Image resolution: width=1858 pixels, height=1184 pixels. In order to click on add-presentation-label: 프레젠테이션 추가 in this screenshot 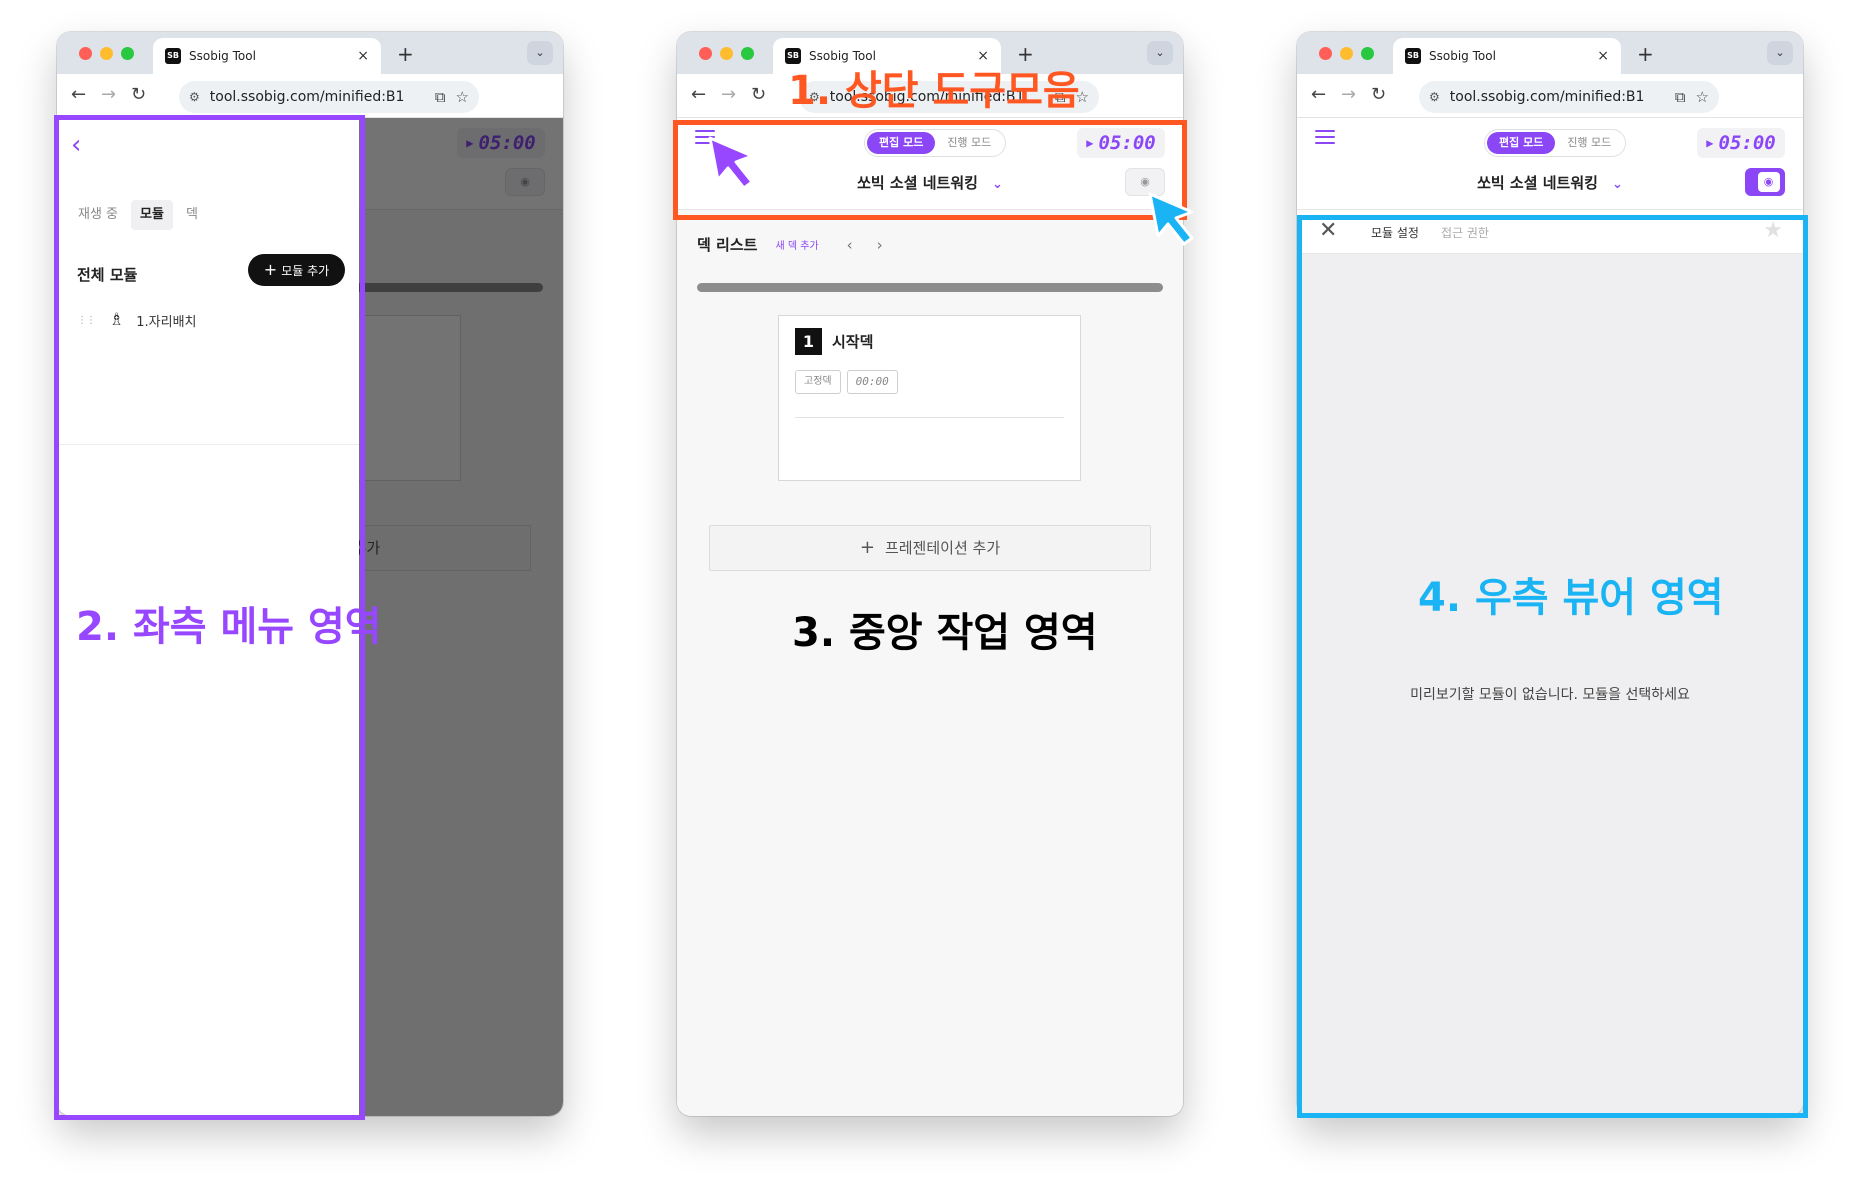, I will do `click(942, 548)`.